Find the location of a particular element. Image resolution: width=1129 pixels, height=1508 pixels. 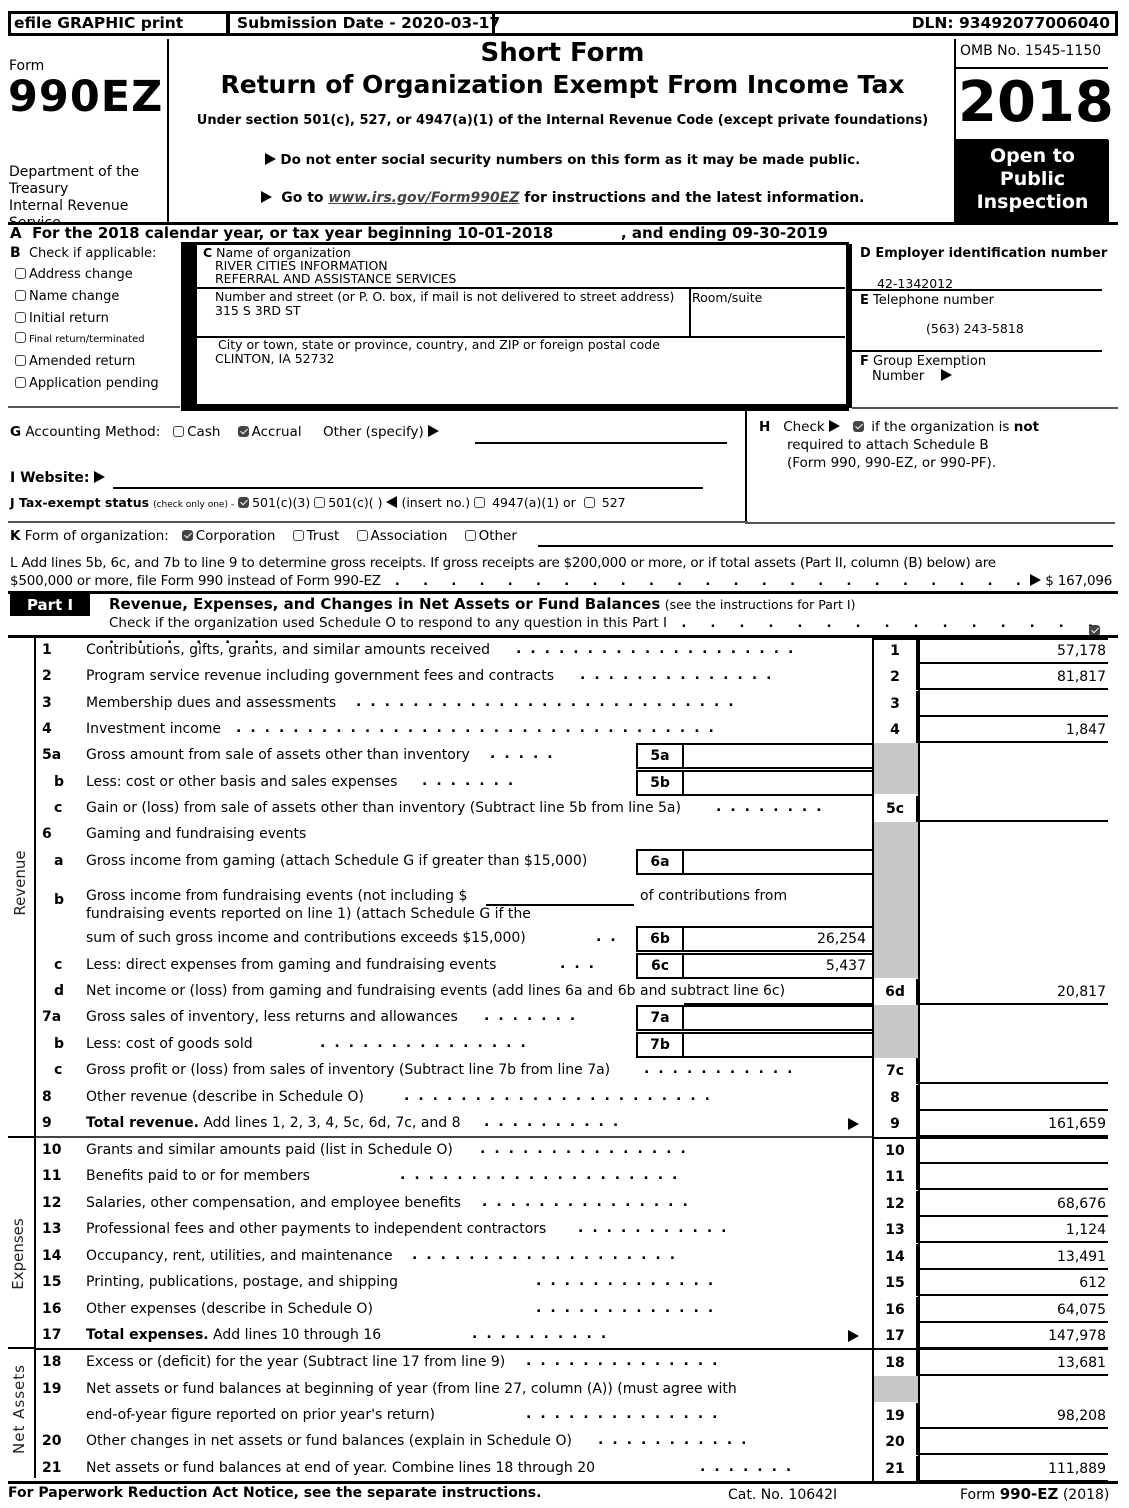

checkbox-address-change: Address change is located at coordinates (87, 275).